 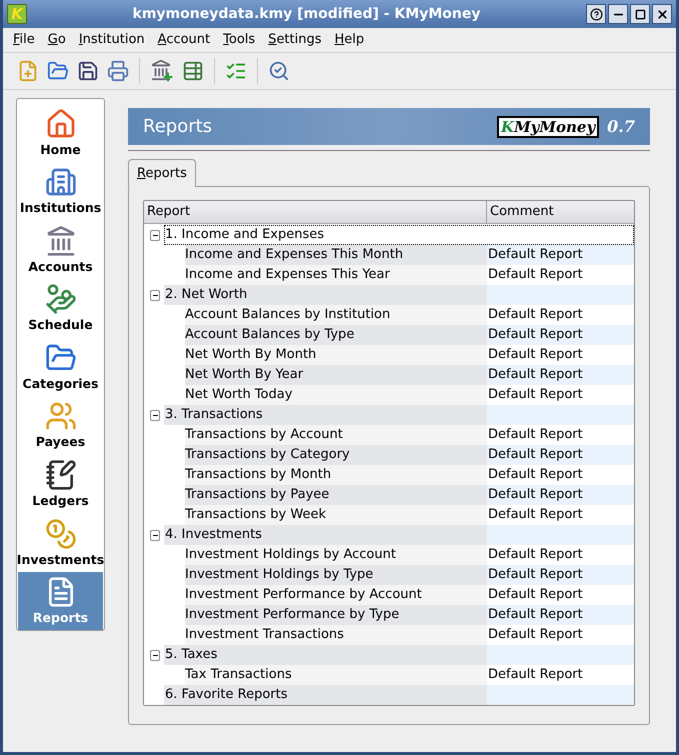 What do you see at coordinates (60, 182) in the screenshot?
I see `building-icon` at bounding box center [60, 182].